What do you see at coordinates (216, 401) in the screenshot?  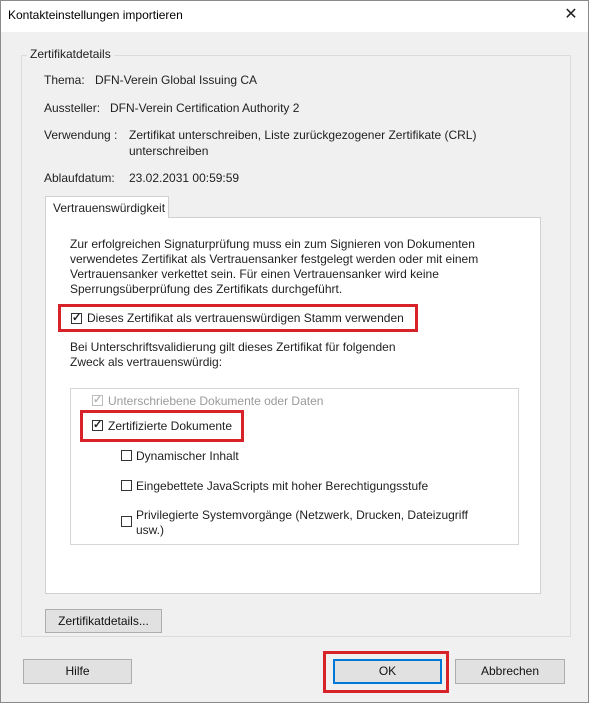 I see `signed-documents-label: Unterschriebene Dokumente oder Daten` at bounding box center [216, 401].